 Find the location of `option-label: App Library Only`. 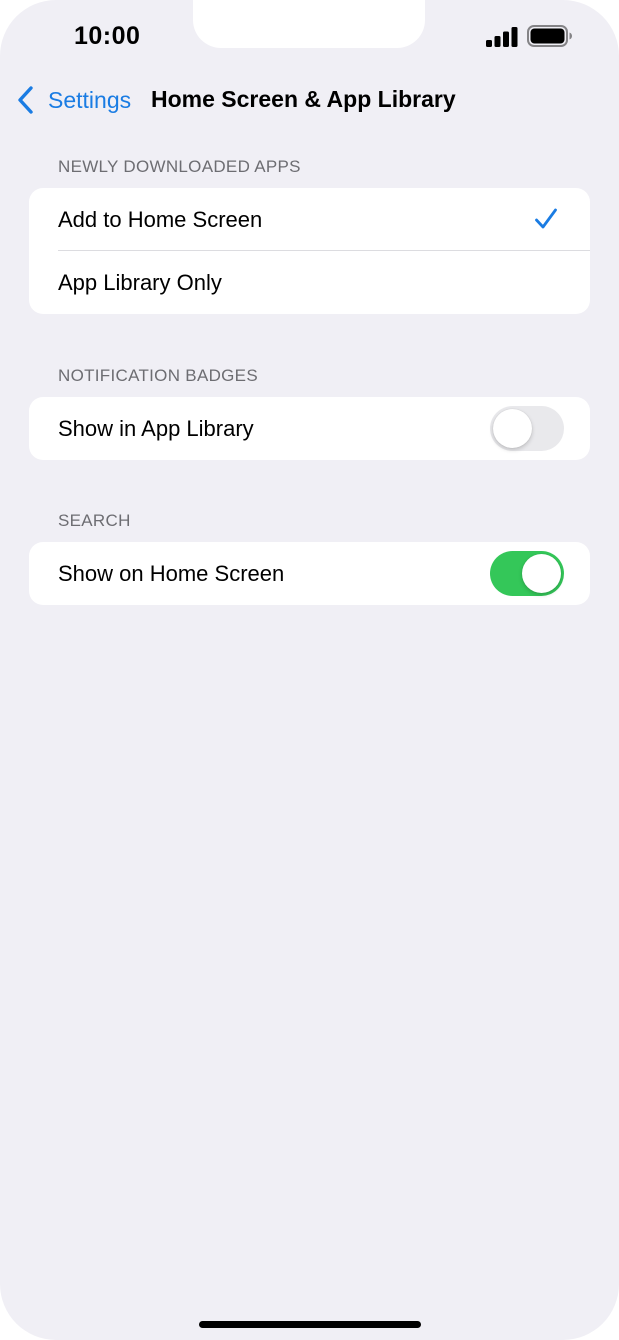

option-label: App Library Only is located at coordinates (140, 282).